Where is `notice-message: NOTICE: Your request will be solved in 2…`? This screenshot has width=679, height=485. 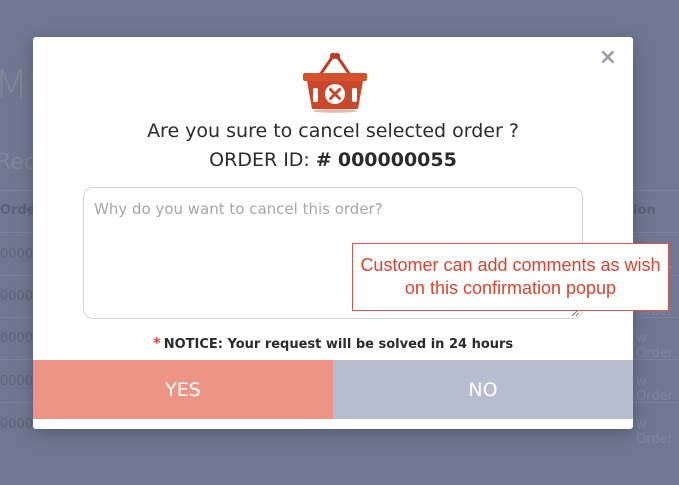
notice-message: NOTICE: Your request will be solved in 2… is located at coordinates (338, 344).